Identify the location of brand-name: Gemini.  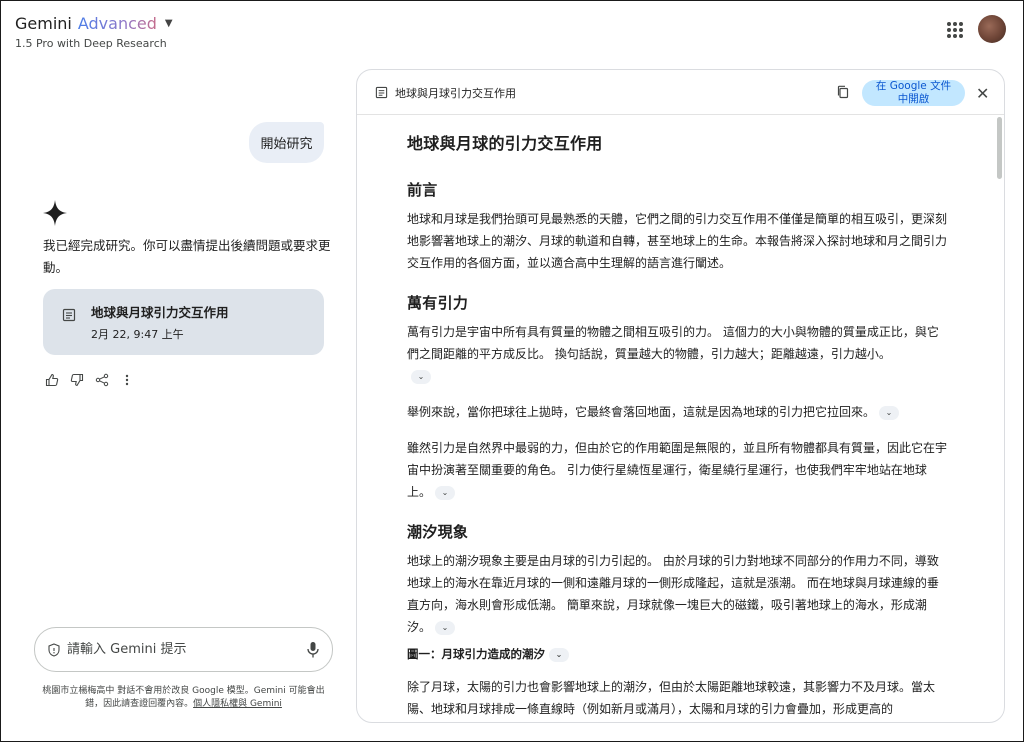
(43, 23).